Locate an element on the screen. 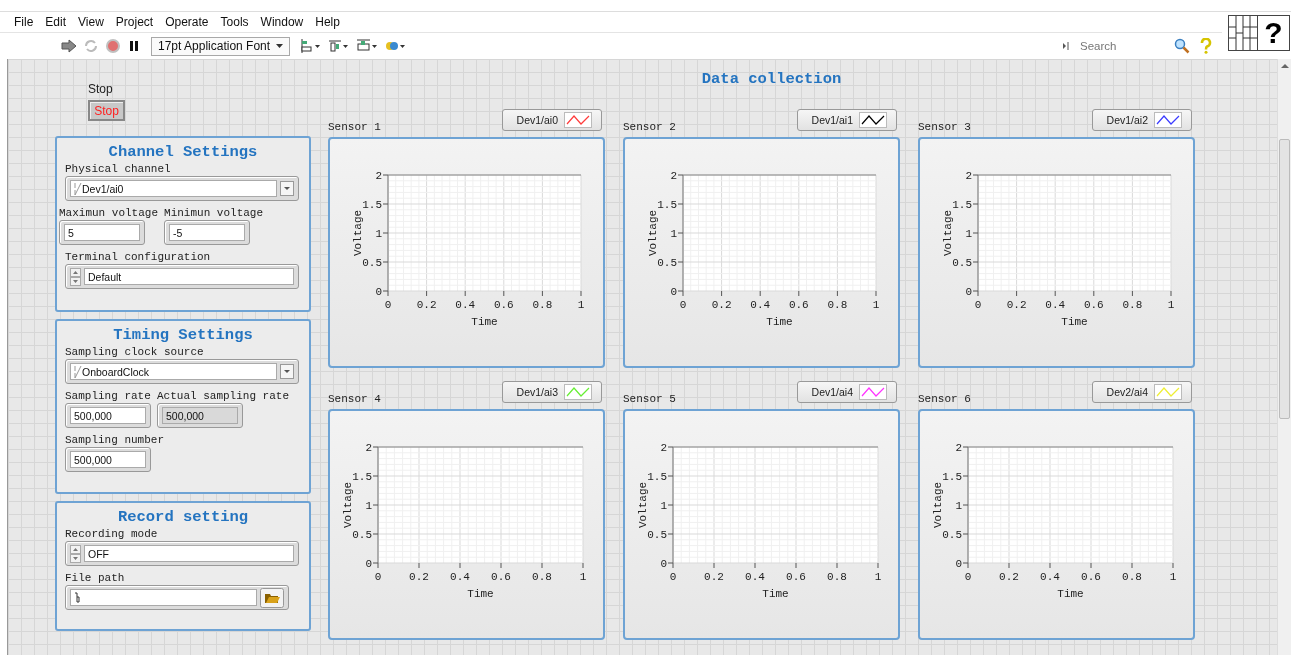 This screenshot has height=655, width=1291. resize-objects-icon is located at coordinates (368, 46).